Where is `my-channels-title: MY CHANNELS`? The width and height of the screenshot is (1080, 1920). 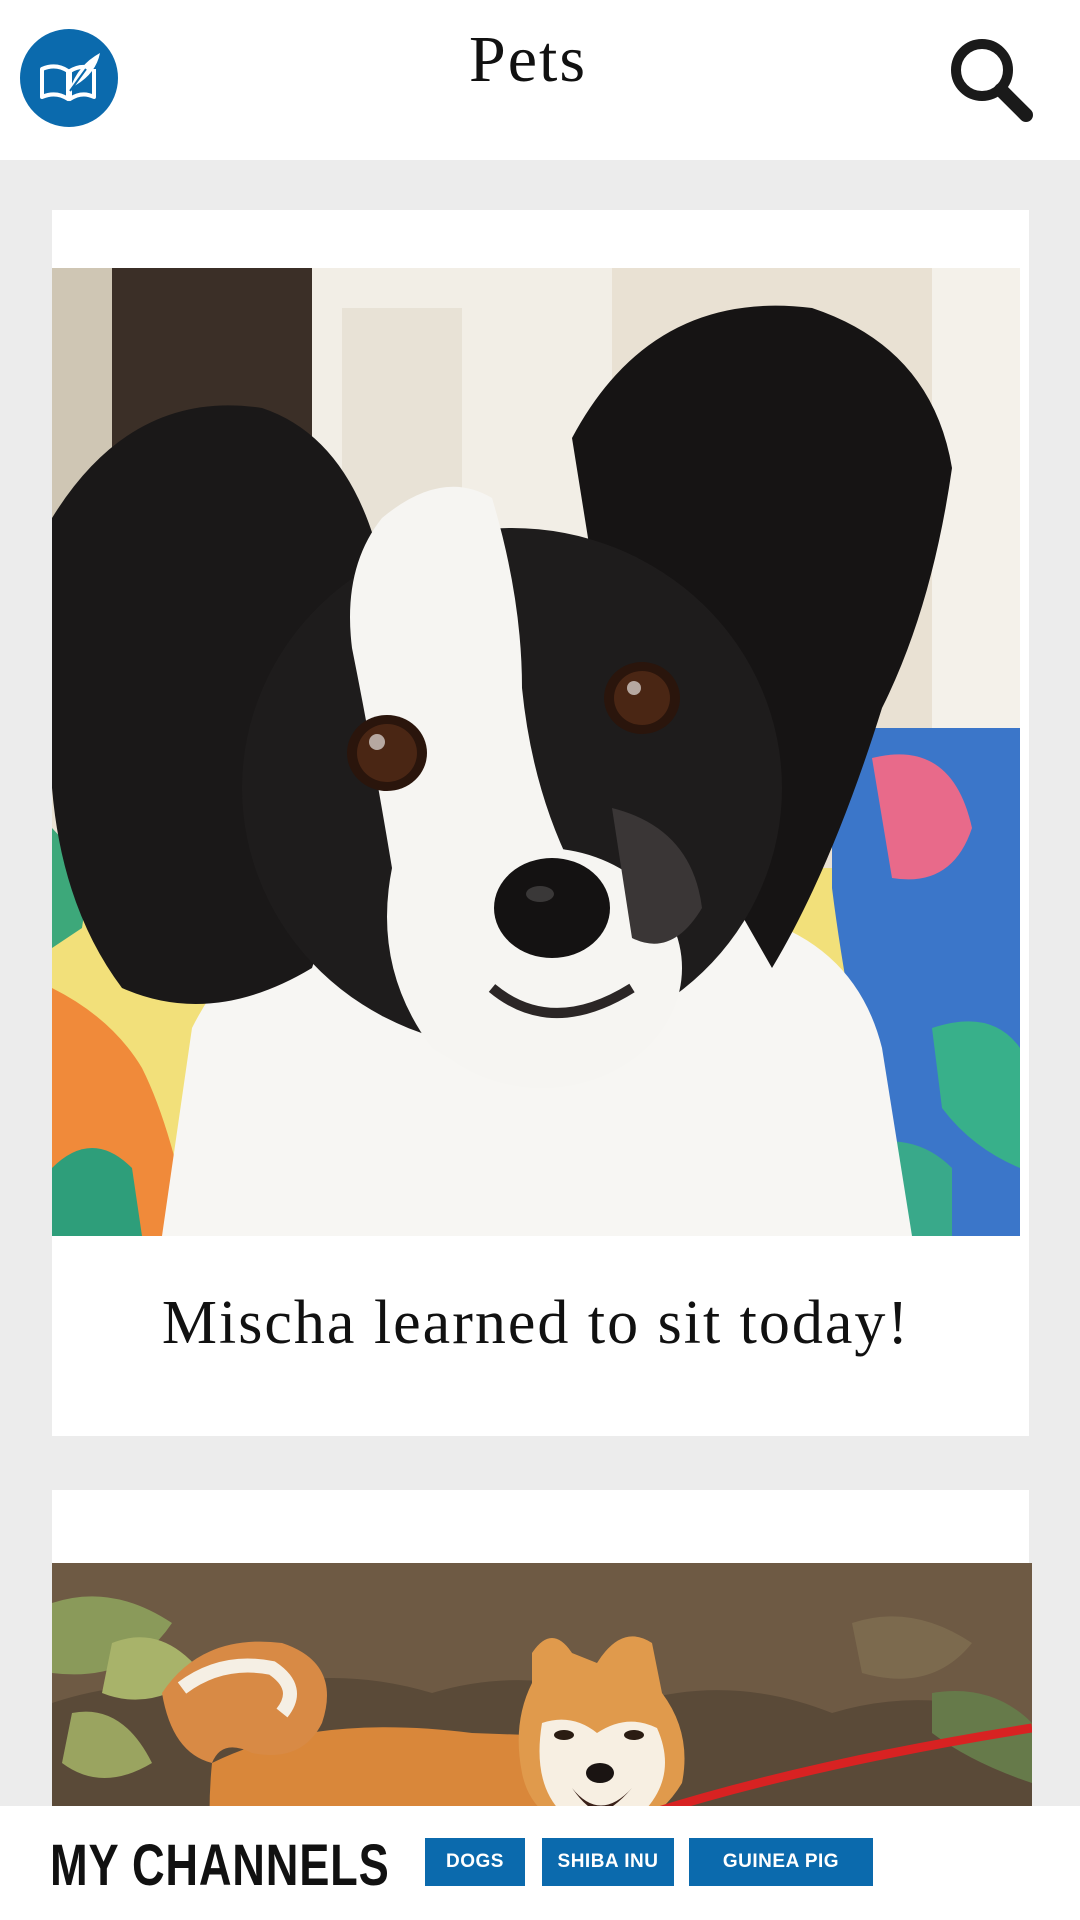
my-channels-title: MY CHANNELS is located at coordinates (220, 1865).